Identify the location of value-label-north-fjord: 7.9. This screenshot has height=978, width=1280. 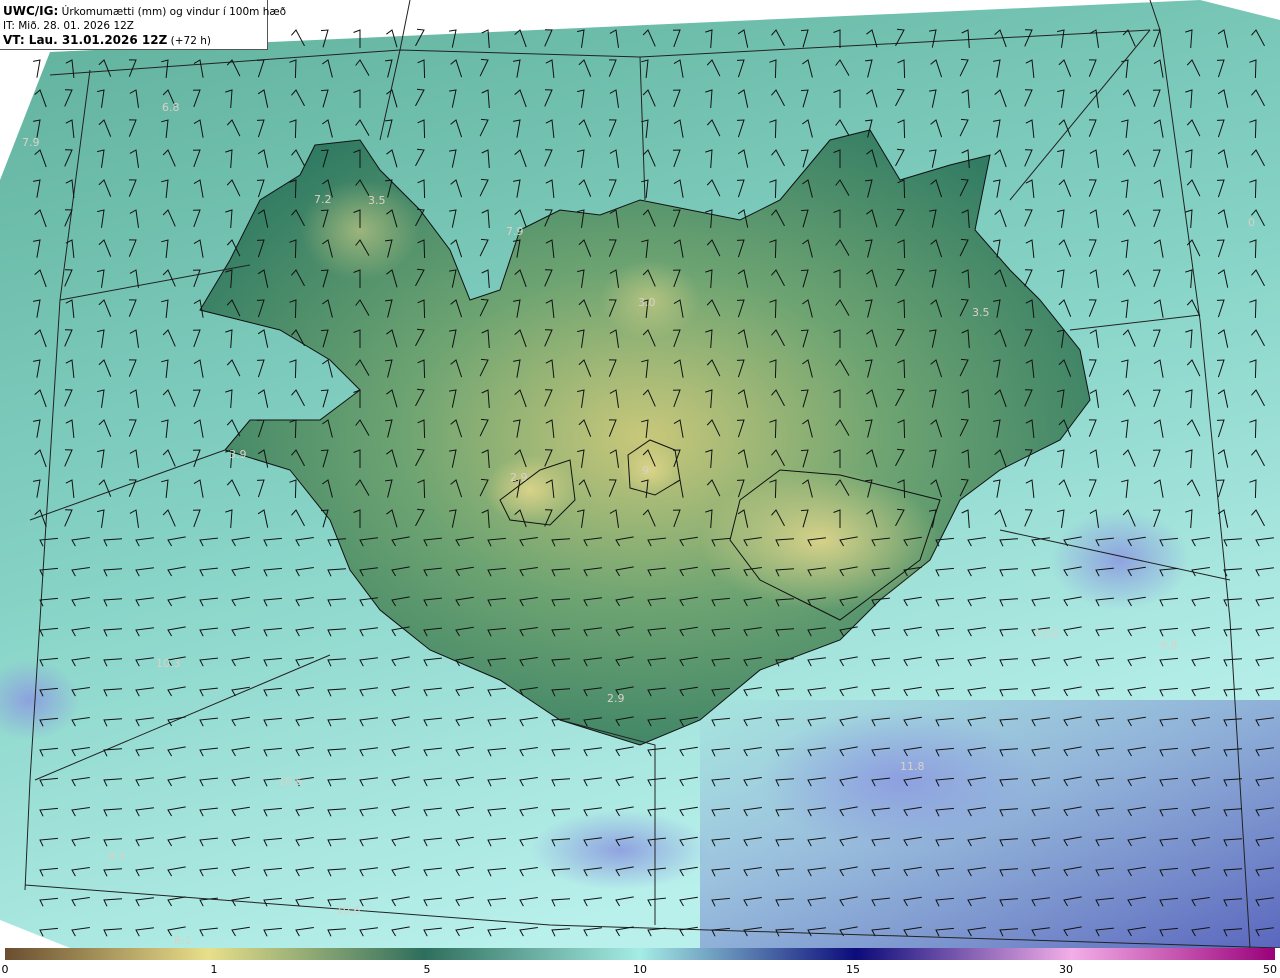
(515, 231).